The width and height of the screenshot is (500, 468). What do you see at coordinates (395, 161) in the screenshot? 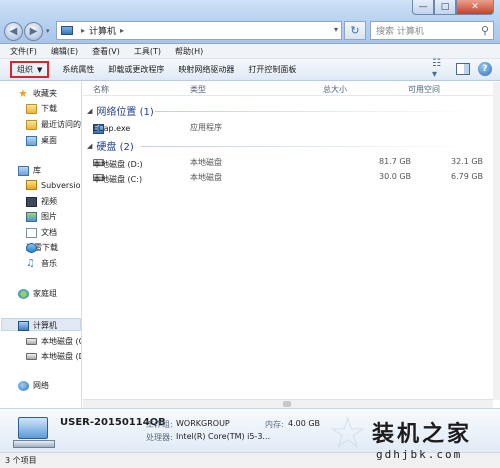
I see `item-total-size: 81.7 GB` at bounding box center [395, 161].